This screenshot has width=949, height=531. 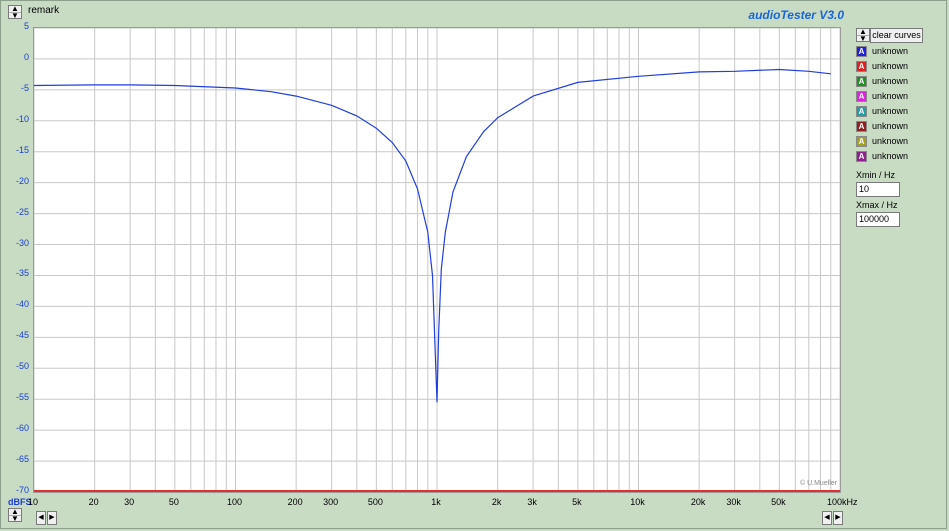 What do you see at coordinates (26, 26) in the screenshot?
I see `y-tick-label: 5` at bounding box center [26, 26].